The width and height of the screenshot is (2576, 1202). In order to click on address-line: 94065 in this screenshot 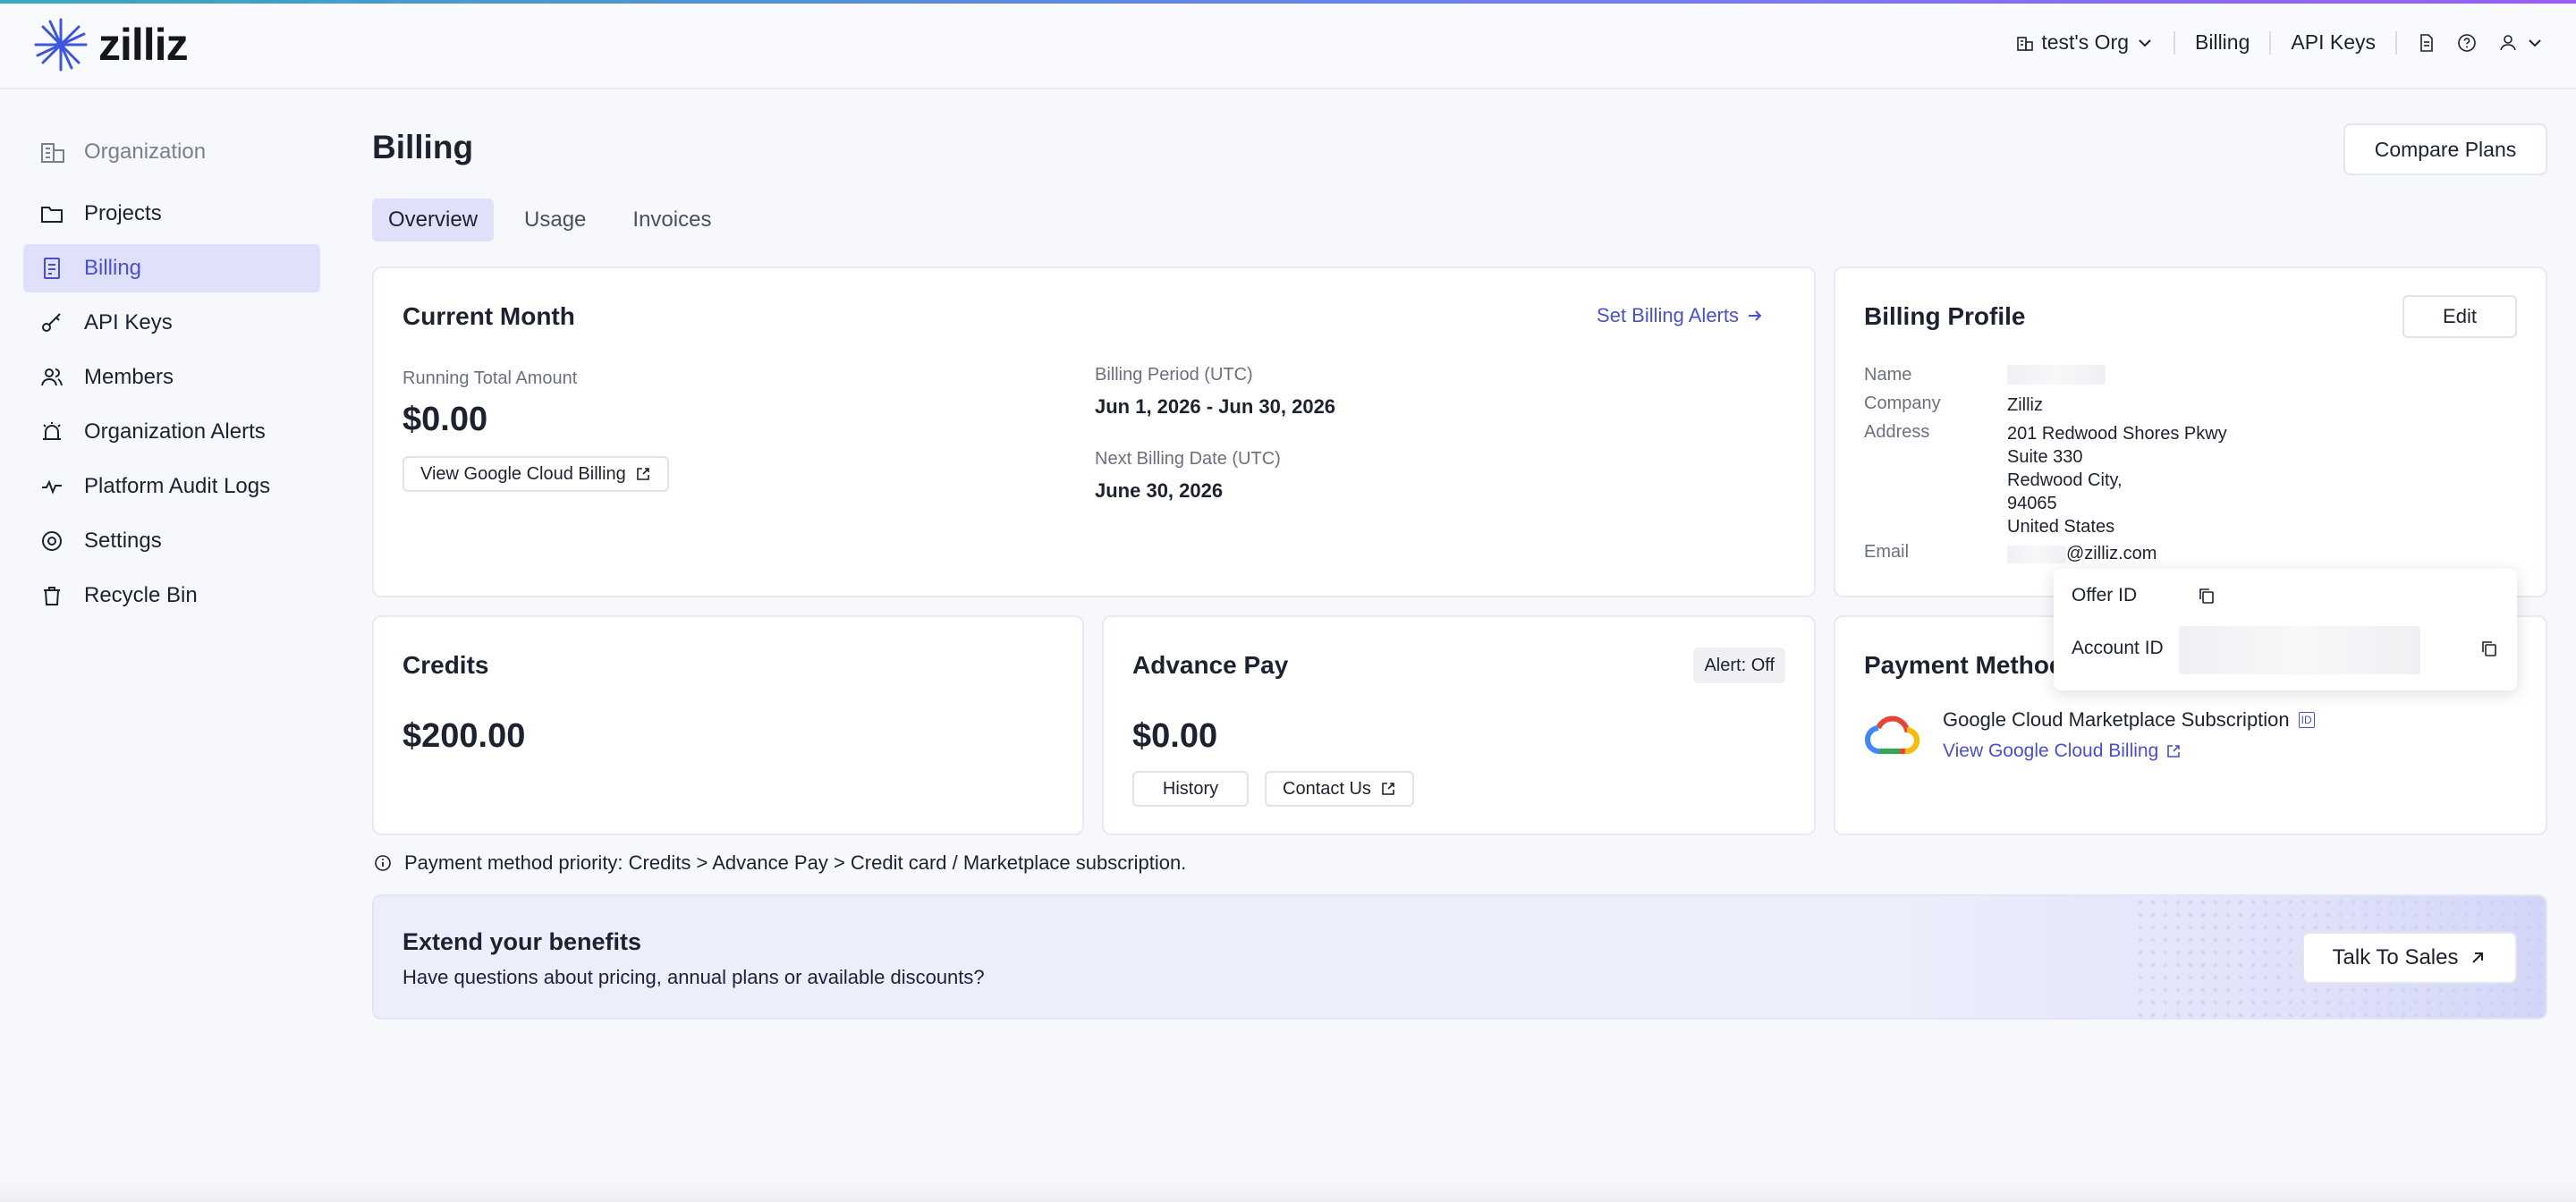, I will do `click(2032, 503)`.